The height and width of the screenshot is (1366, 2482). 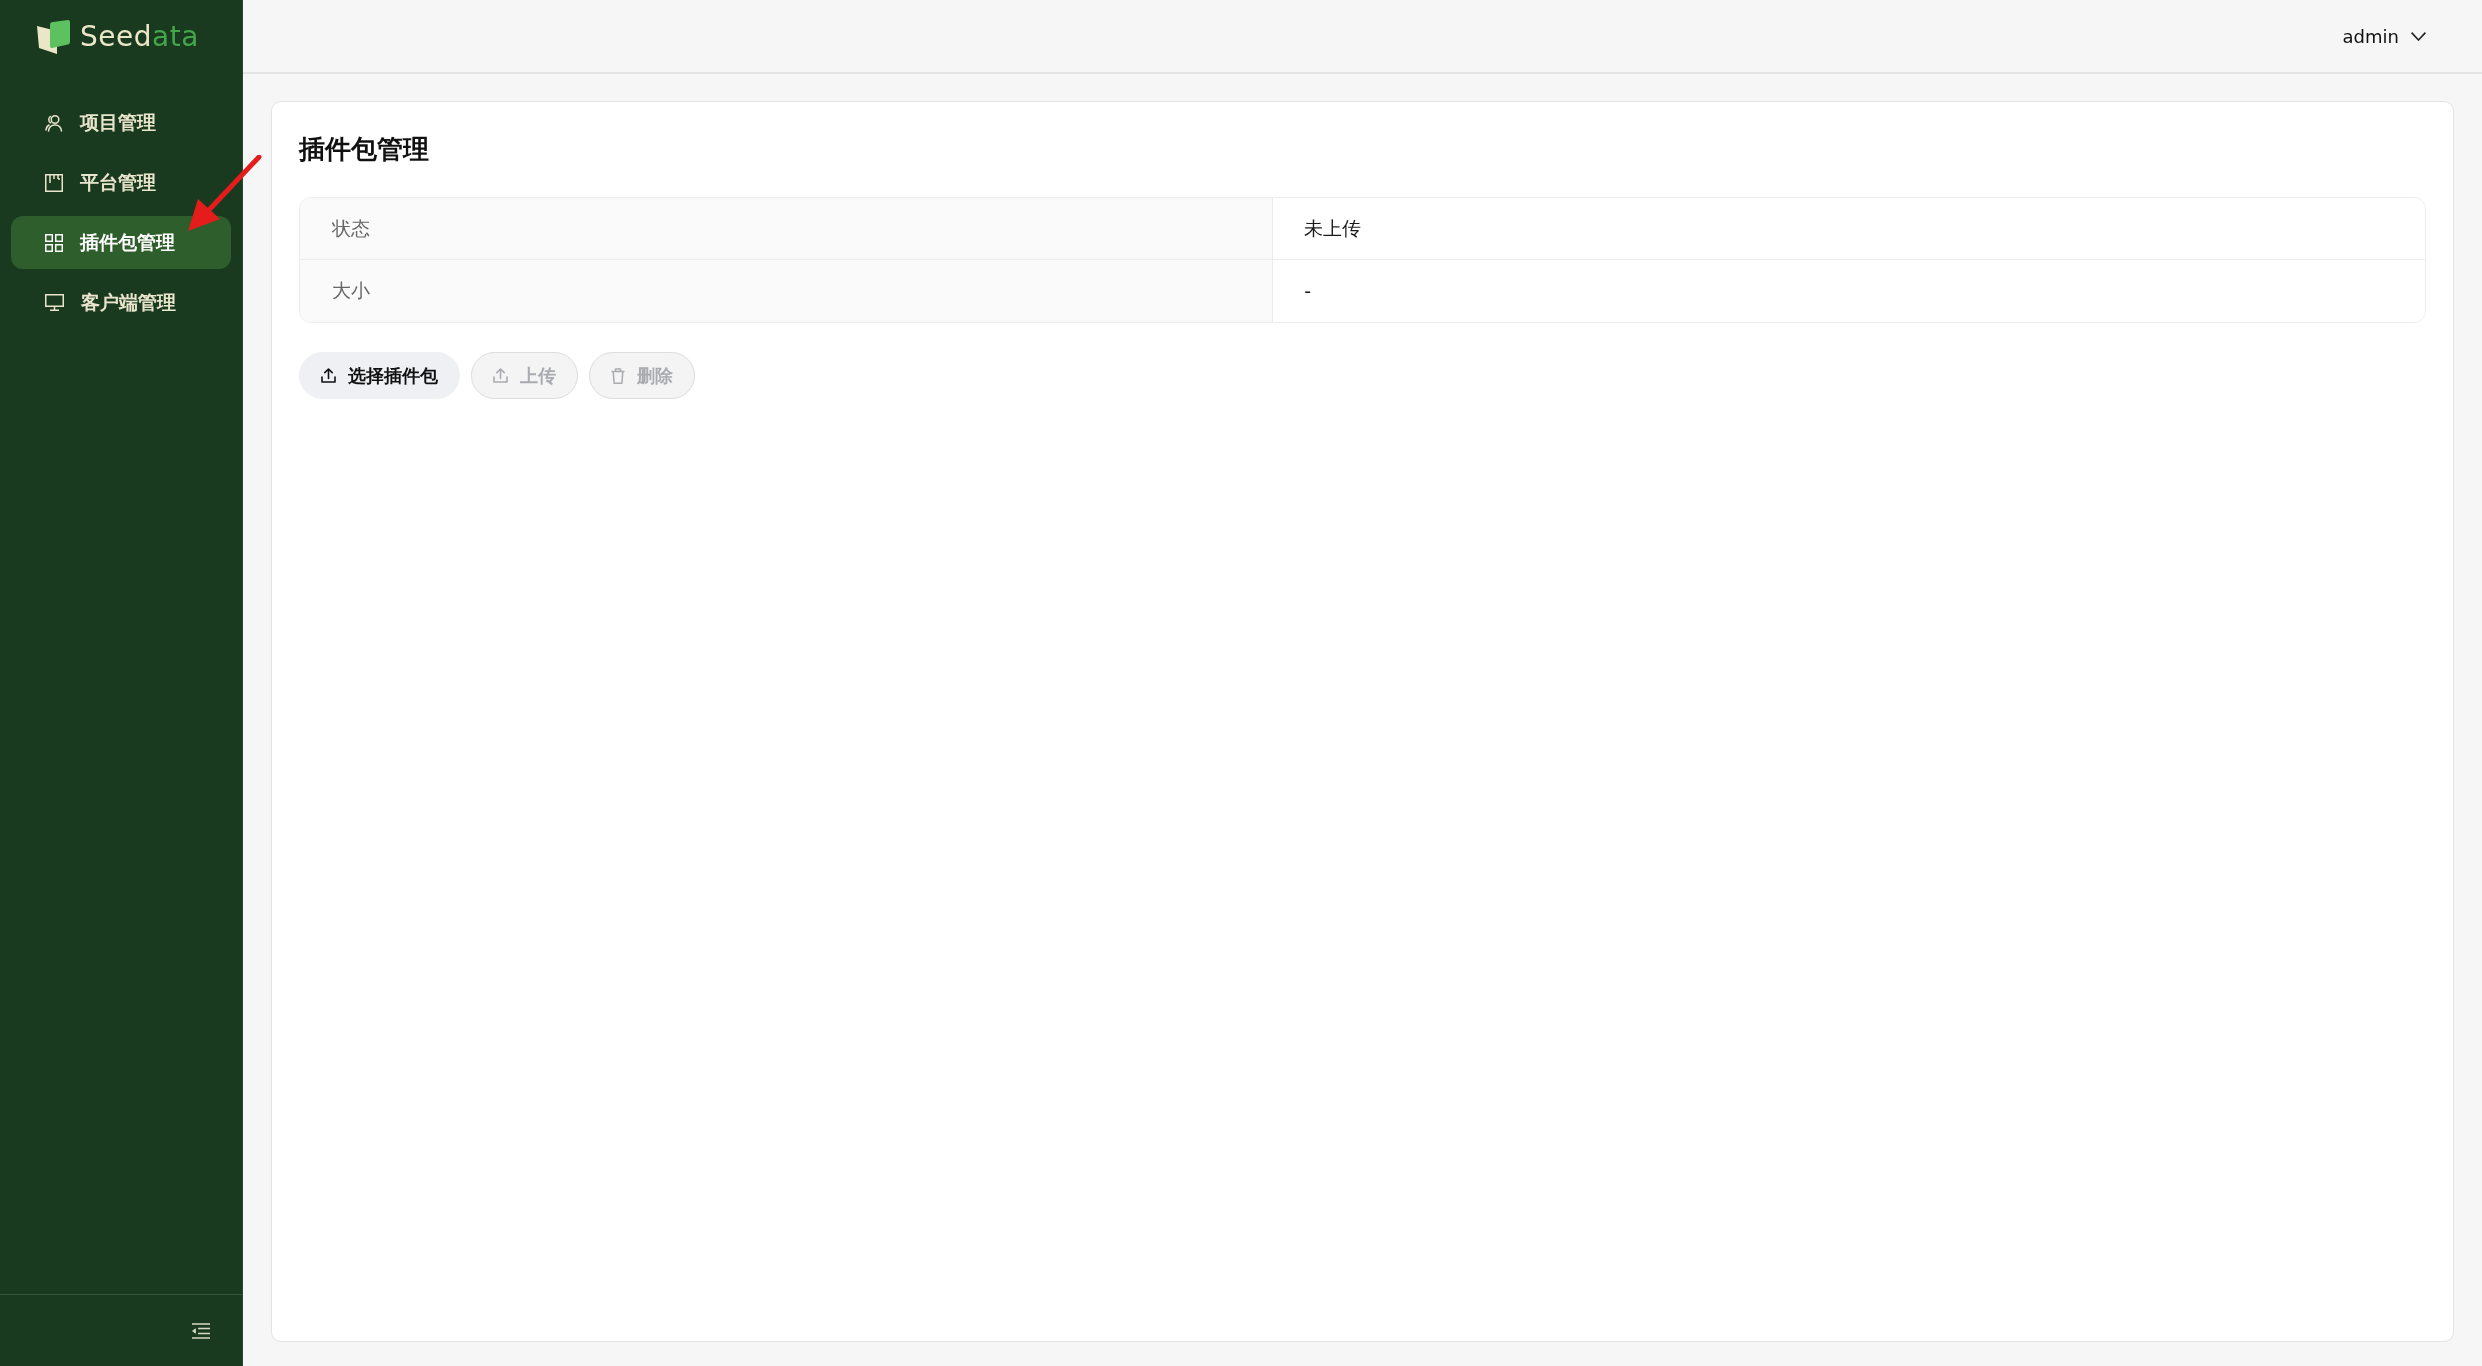 I want to click on users-icon, so click(x=54, y=122).